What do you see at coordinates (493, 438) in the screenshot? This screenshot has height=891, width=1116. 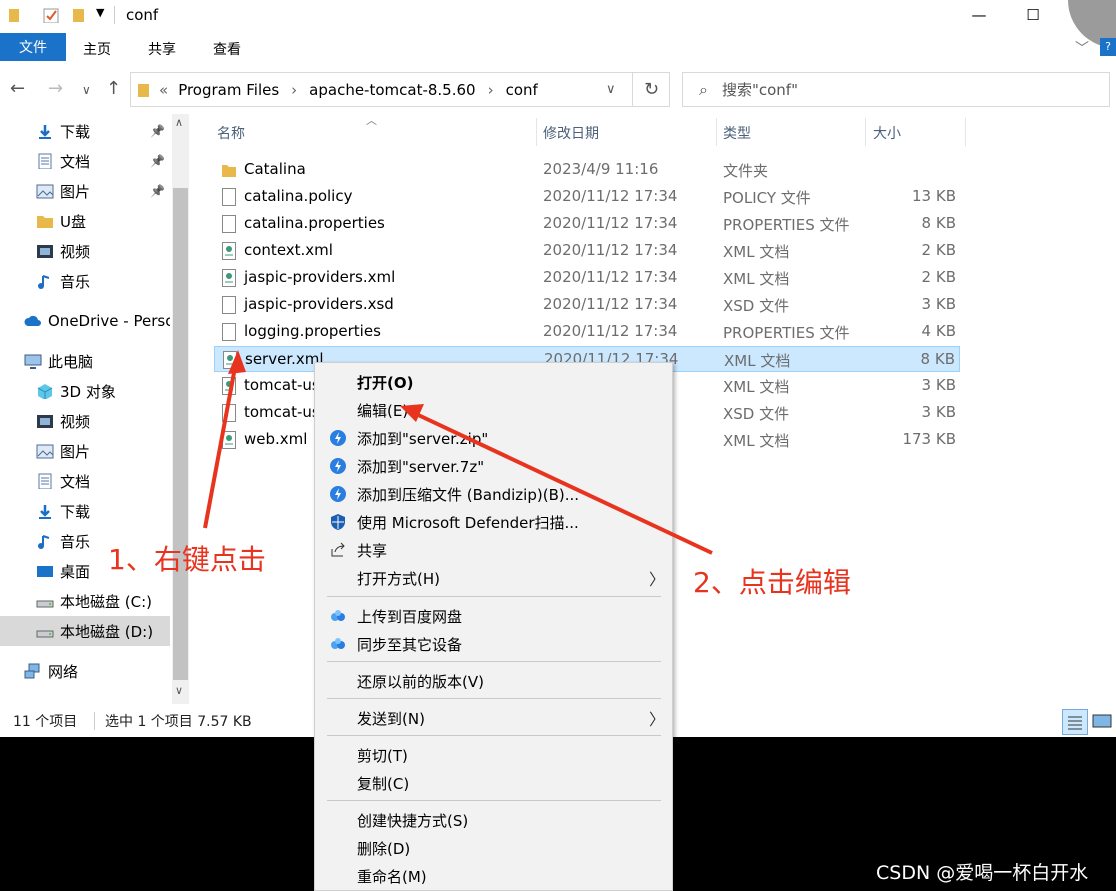 I see `context-menu-item: 添加到"server.zip"` at bounding box center [493, 438].